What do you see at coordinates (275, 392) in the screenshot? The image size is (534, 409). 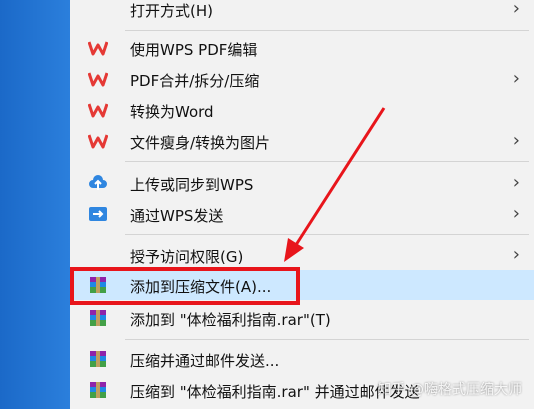 I see `menu-item-label: 压缩到 "体检福利指南.rar" 并通过邮件发送` at bounding box center [275, 392].